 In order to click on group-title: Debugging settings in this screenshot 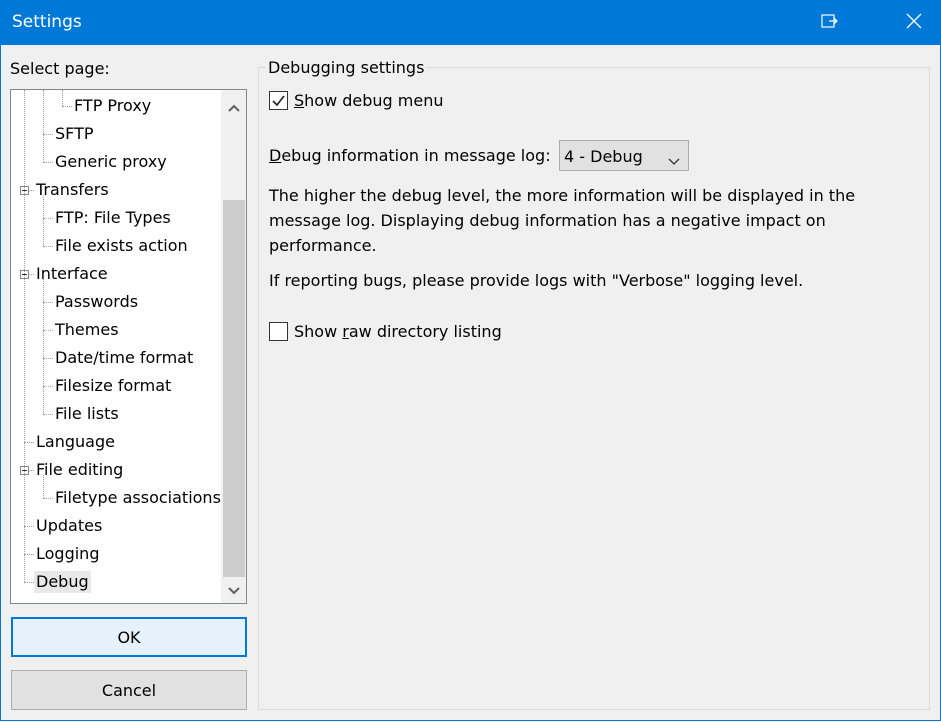, I will do `click(346, 67)`.